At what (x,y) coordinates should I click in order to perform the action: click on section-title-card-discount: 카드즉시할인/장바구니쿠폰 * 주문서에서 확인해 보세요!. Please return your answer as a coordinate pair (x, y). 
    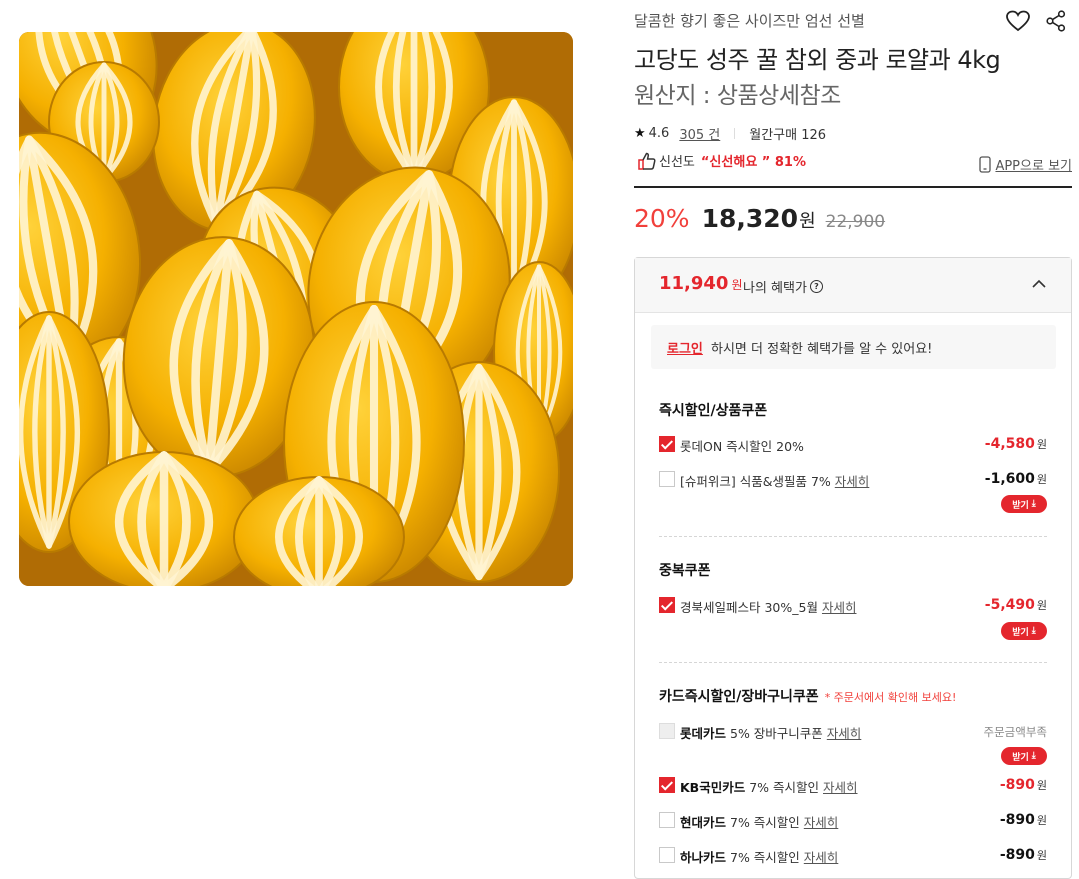
    Looking at the image, I should click on (807, 696).